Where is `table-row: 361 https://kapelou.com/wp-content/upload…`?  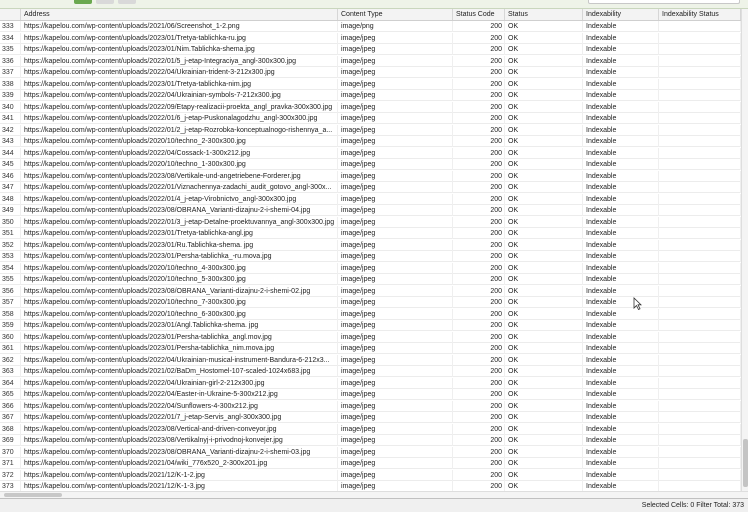
table-row: 361 https://kapelou.com/wp-content/upload… is located at coordinates (374, 348).